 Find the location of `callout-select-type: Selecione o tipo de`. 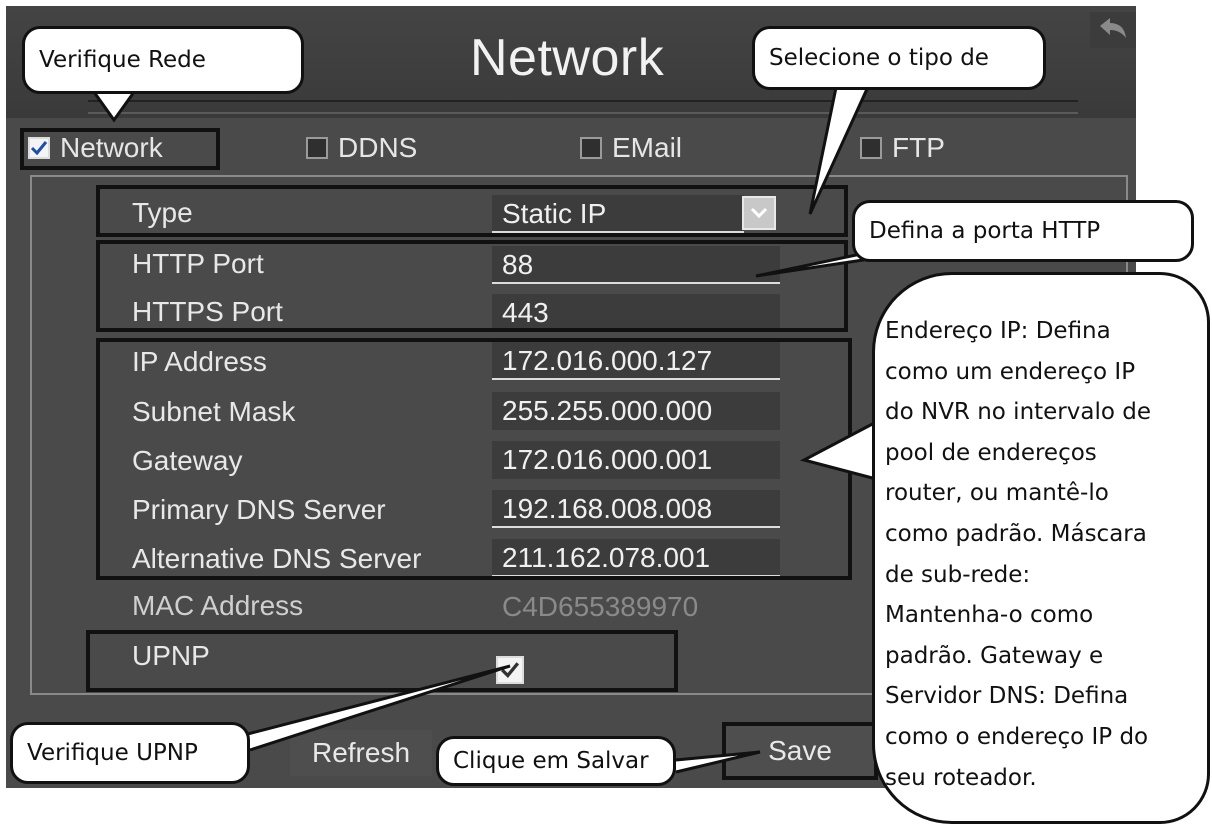

callout-select-type: Selecione o tipo de is located at coordinates (899, 58).